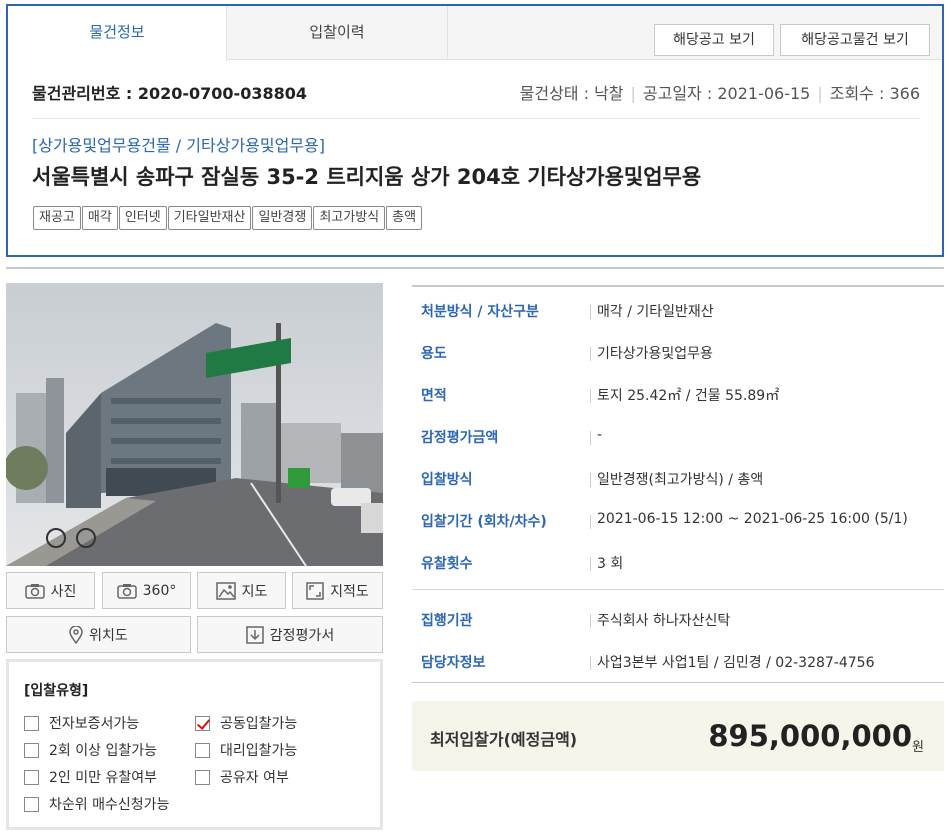 Image resolution: width=950 pixels, height=835 pixels. I want to click on info-label: 유찰횟수, so click(447, 564).